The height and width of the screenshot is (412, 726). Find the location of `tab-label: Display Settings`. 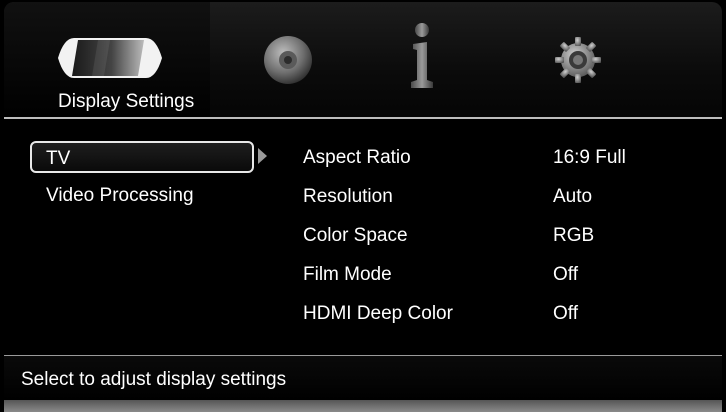

tab-label: Display Settings is located at coordinates (126, 101).